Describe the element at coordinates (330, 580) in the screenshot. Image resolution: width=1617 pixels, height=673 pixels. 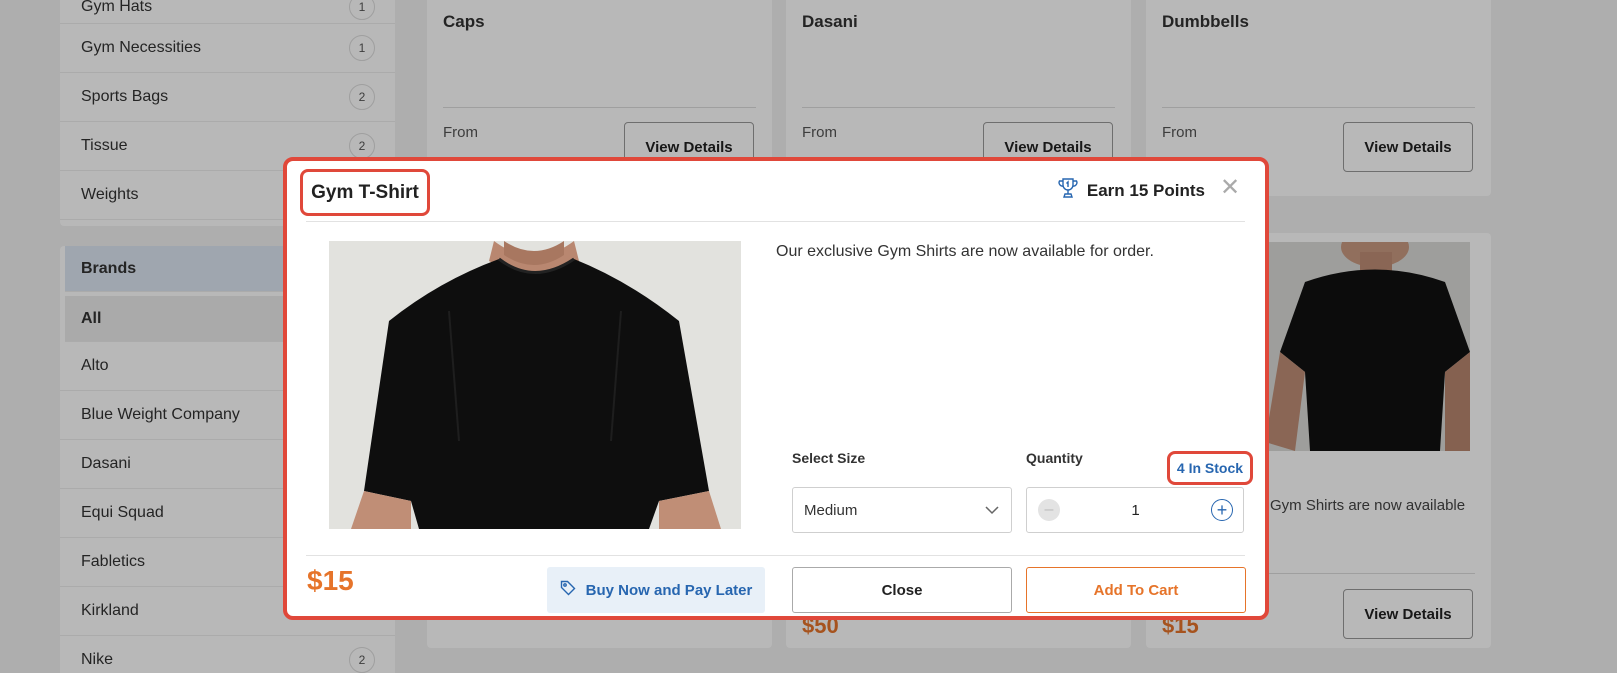
I see `product-price: $15` at that location.